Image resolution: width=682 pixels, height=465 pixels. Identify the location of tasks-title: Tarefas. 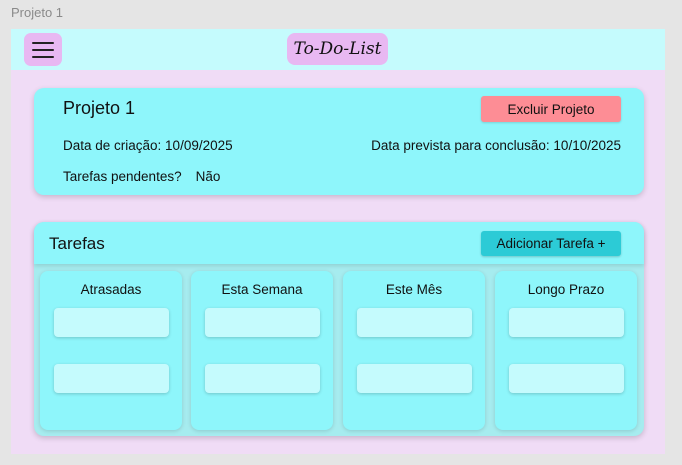
(77, 243).